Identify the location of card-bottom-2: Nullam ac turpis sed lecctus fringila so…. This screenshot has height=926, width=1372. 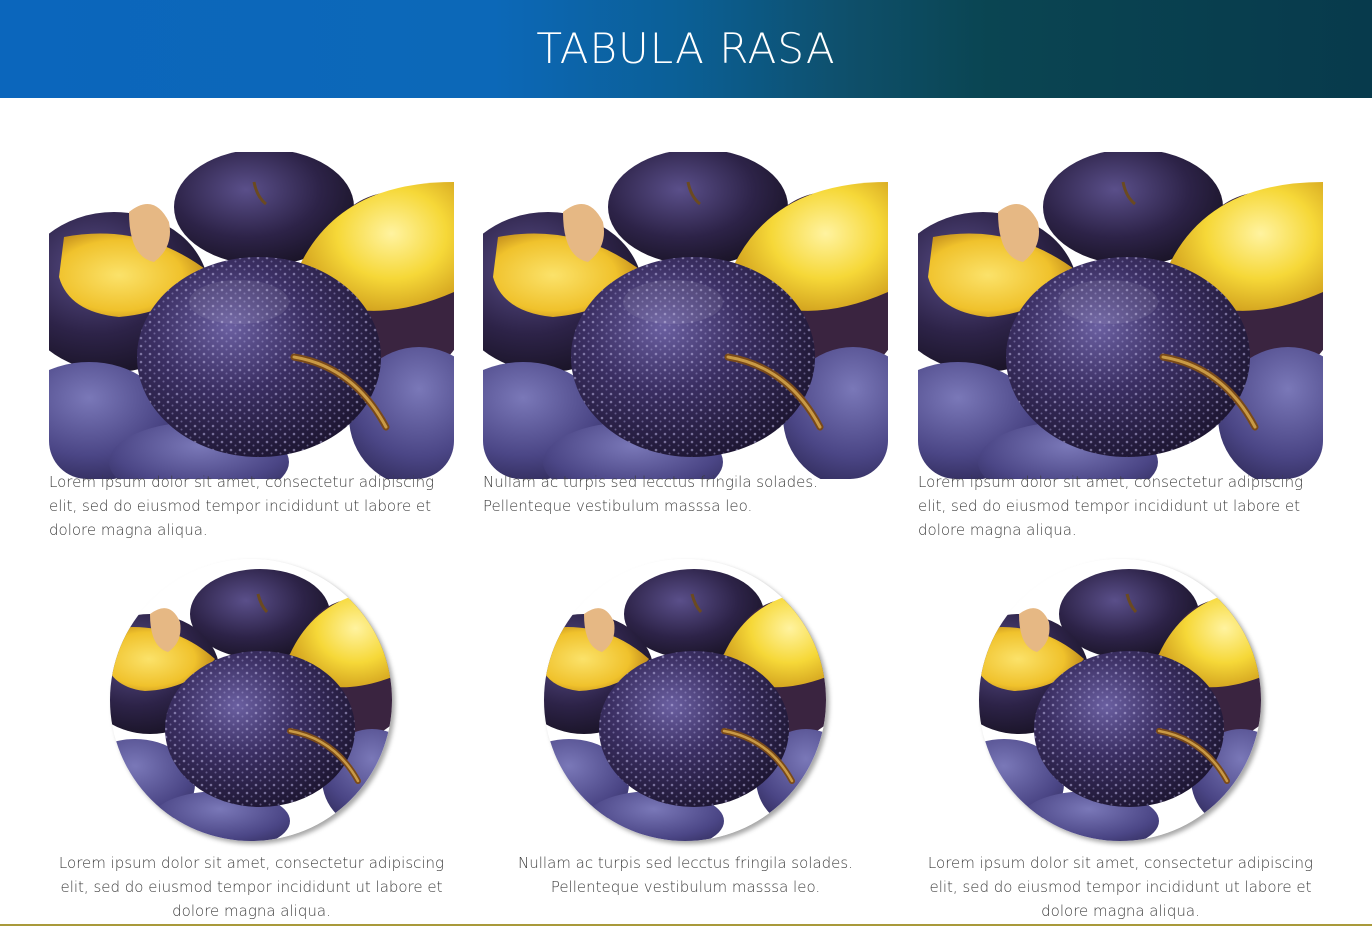
(685, 741).